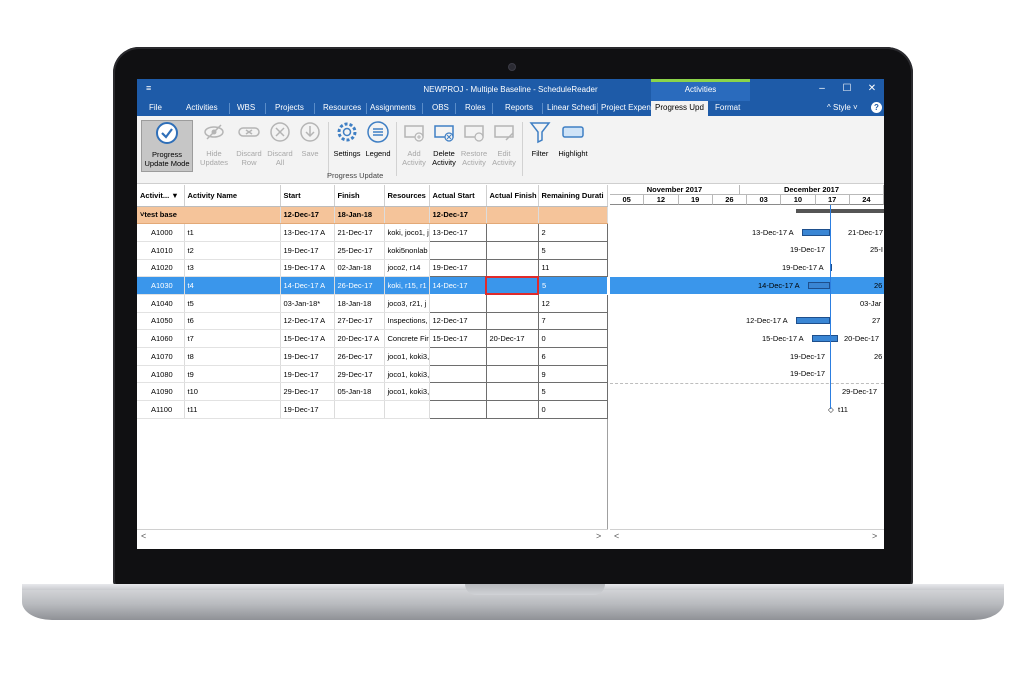  Describe the element at coordinates (310, 139) in the screenshot. I see `save-button: Save` at that location.